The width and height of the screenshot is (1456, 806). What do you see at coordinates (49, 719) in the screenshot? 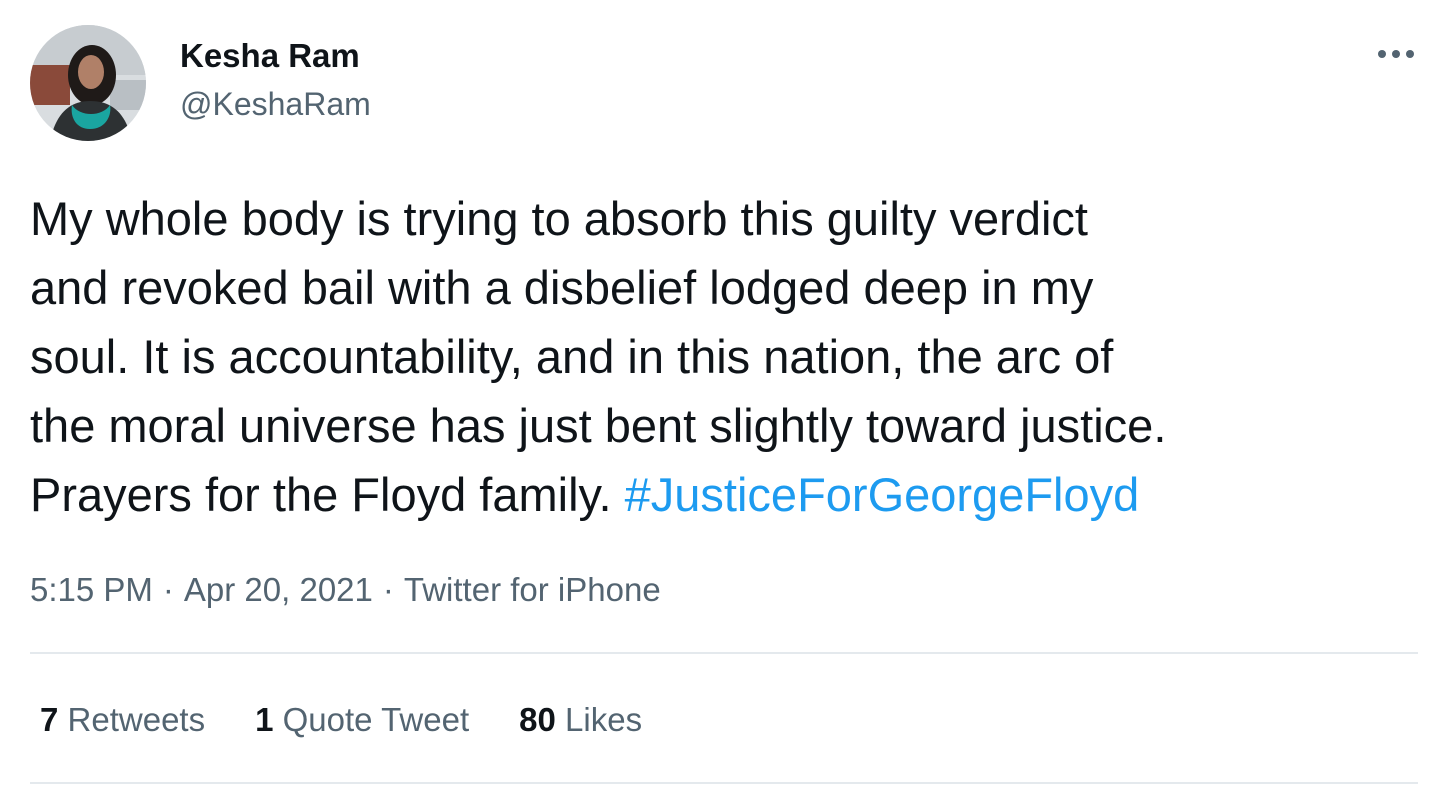
I see `retweets-count: 7` at bounding box center [49, 719].